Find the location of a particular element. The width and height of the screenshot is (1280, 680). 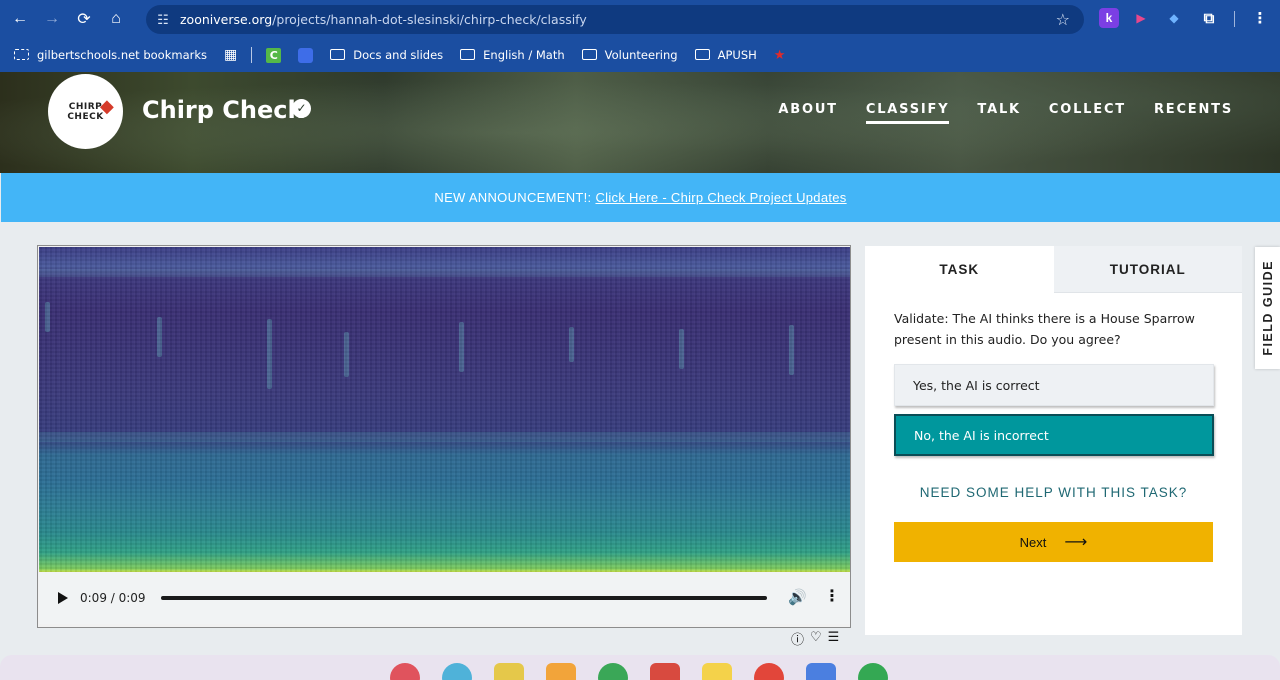

canvas-icon: C is located at coordinates (274, 55).